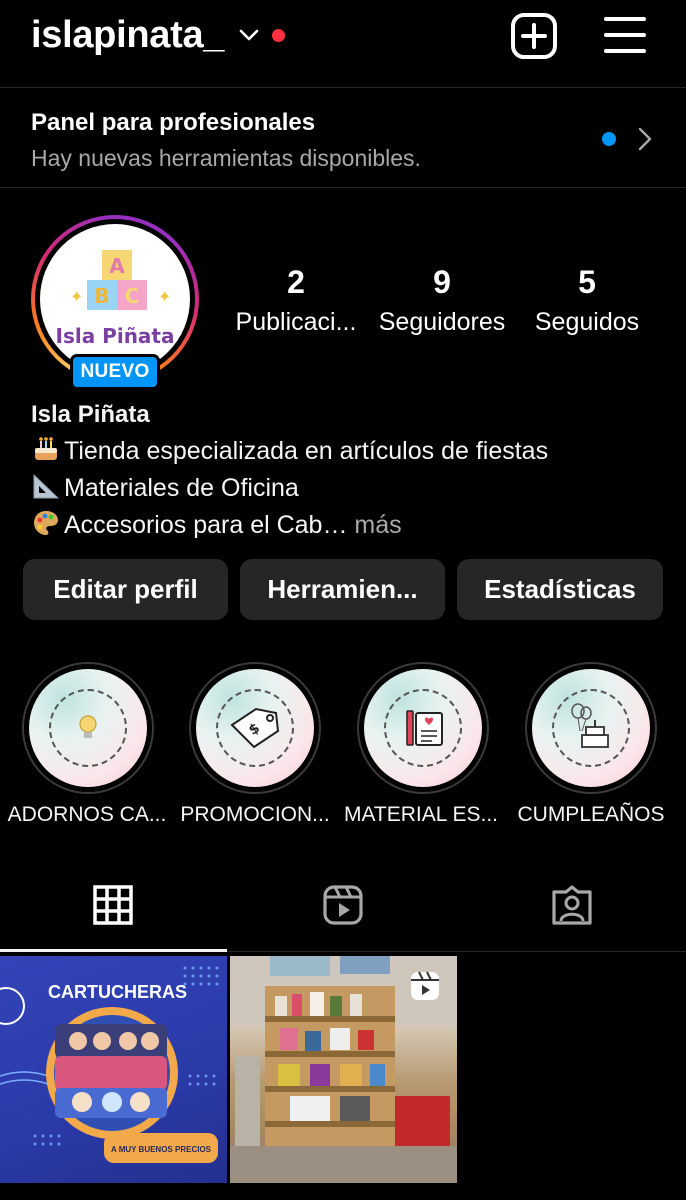 The height and width of the screenshot is (1200, 686). Describe the element at coordinates (425, 986) in the screenshot. I see `reel-badge-icon` at that location.